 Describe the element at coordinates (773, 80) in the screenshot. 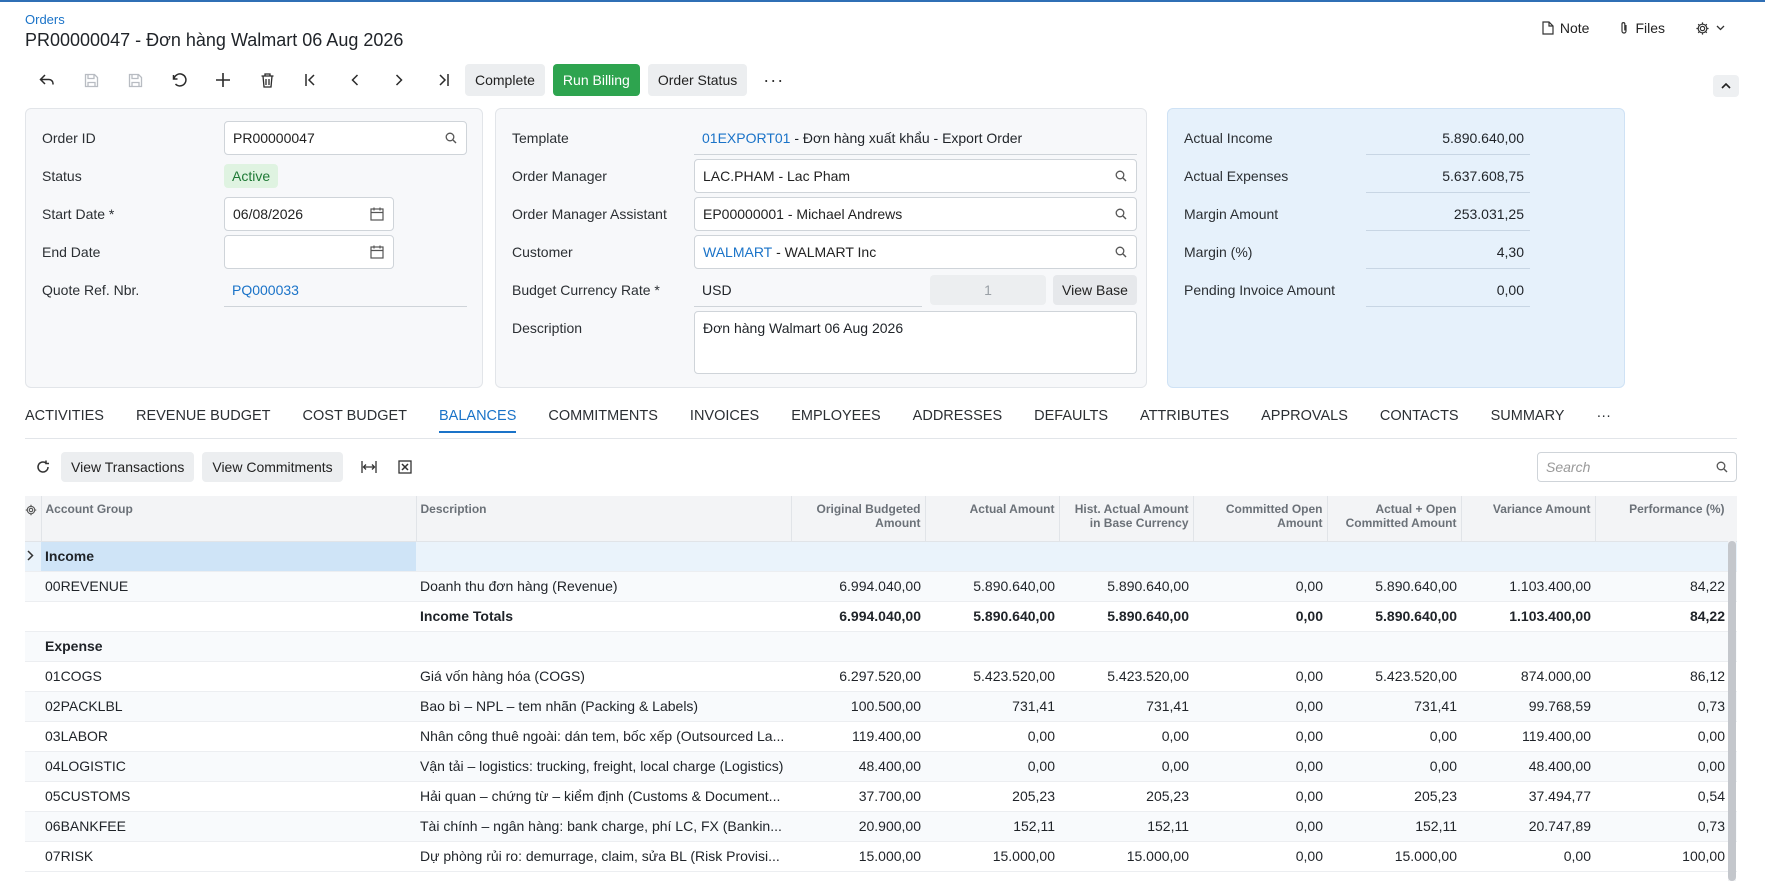

I see `more-actions-button: ···` at that location.